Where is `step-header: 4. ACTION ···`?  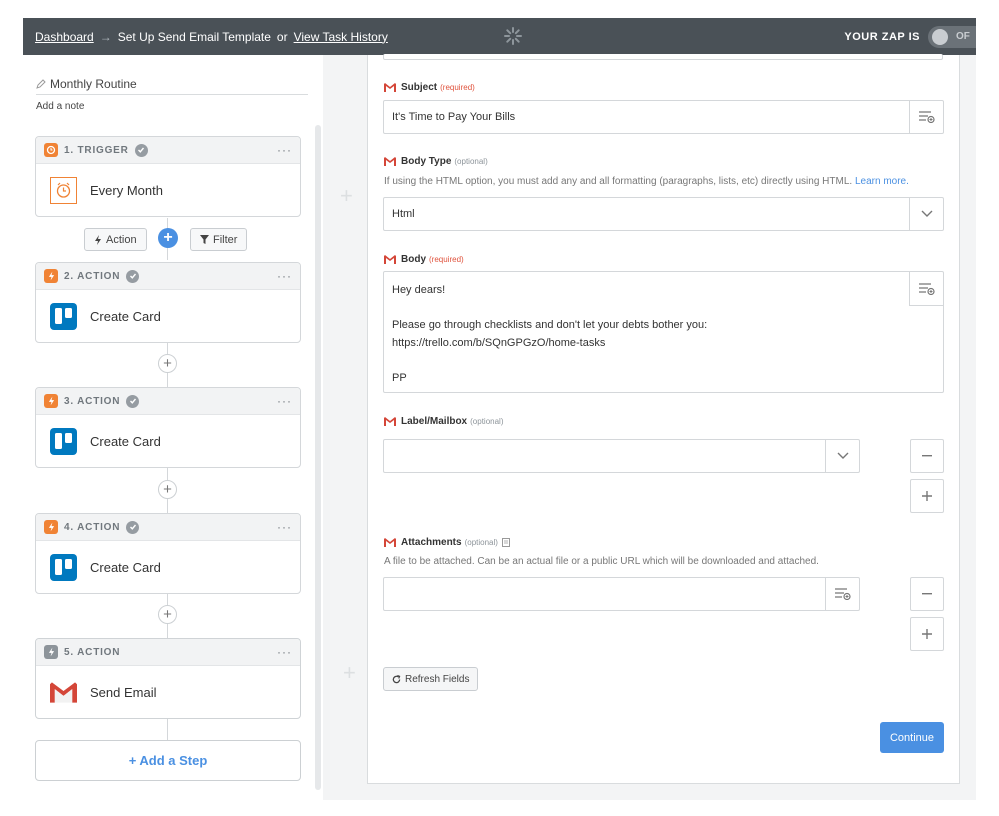 step-header: 4. ACTION ··· is located at coordinates (168, 527).